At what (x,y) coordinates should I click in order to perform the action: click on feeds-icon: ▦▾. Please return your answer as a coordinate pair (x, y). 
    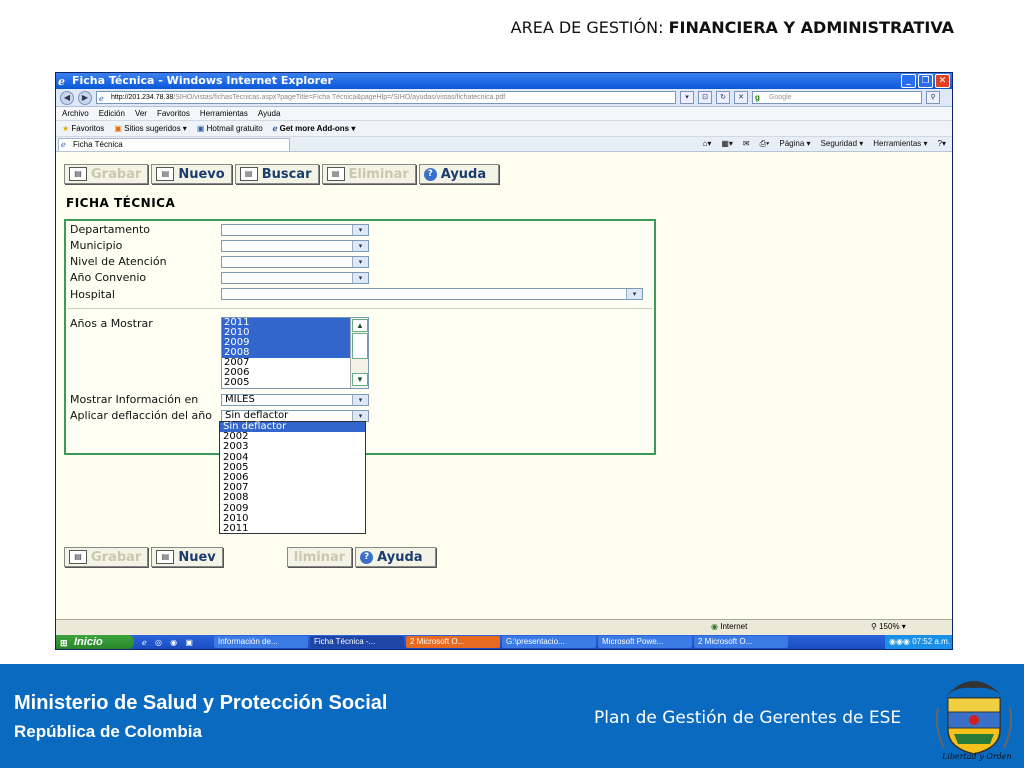
    Looking at the image, I should click on (727, 144).